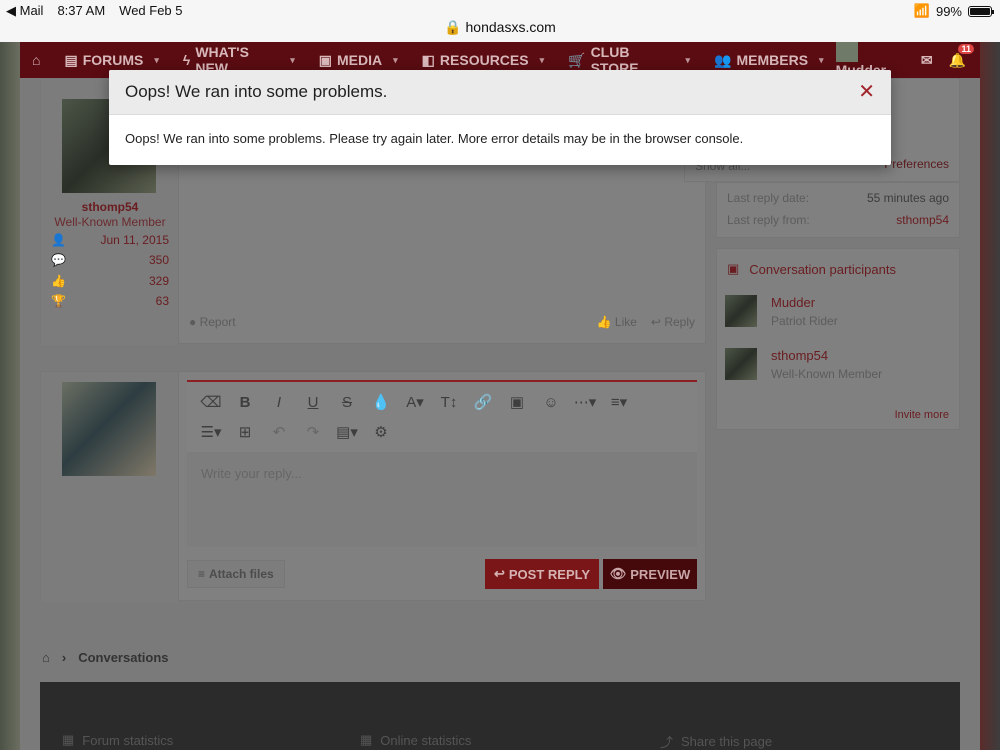 The height and width of the screenshot is (750, 1000). What do you see at coordinates (313, 402) in the screenshot?
I see `underline-icon: U` at bounding box center [313, 402].